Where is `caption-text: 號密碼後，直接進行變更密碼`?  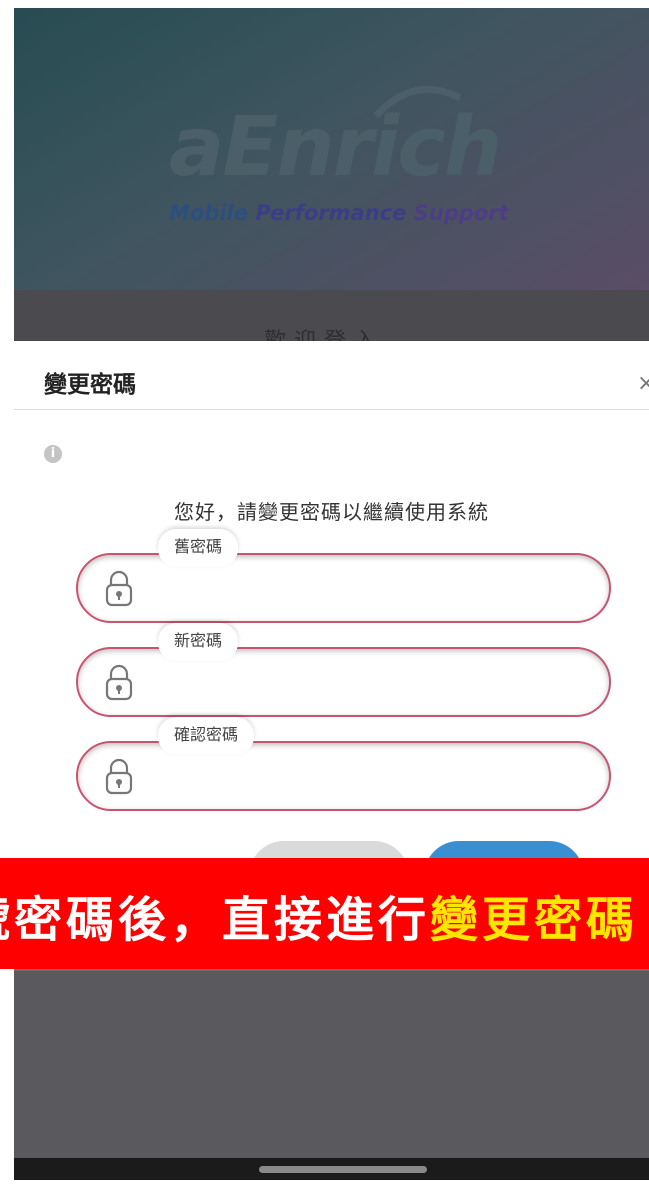
caption-text: 號密碼後，直接進行變更密碼 is located at coordinates (319, 915).